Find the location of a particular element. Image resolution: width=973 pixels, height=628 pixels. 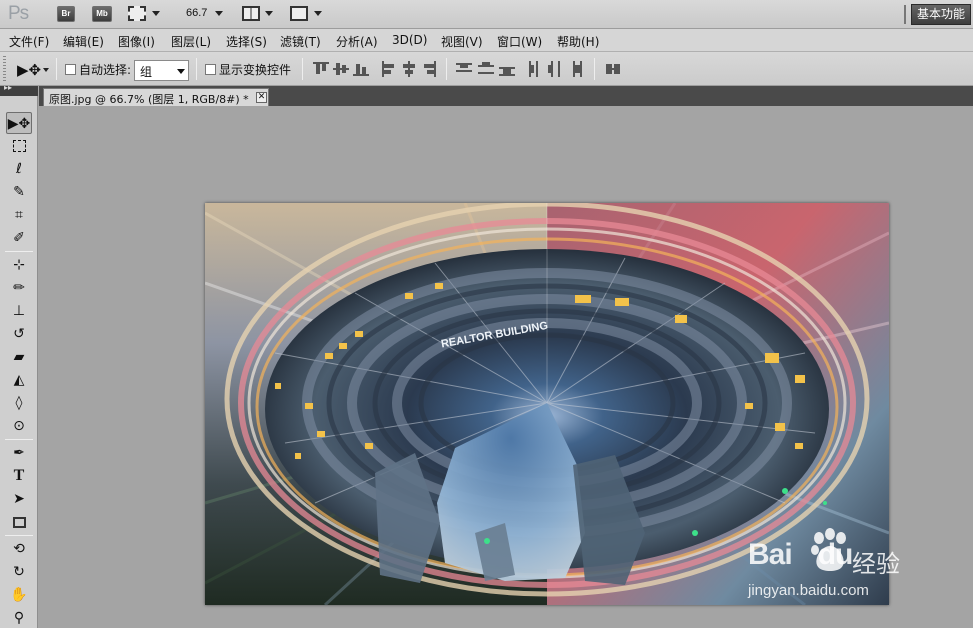

view-extras-dropdown-icon is located at coordinates (156, 13).